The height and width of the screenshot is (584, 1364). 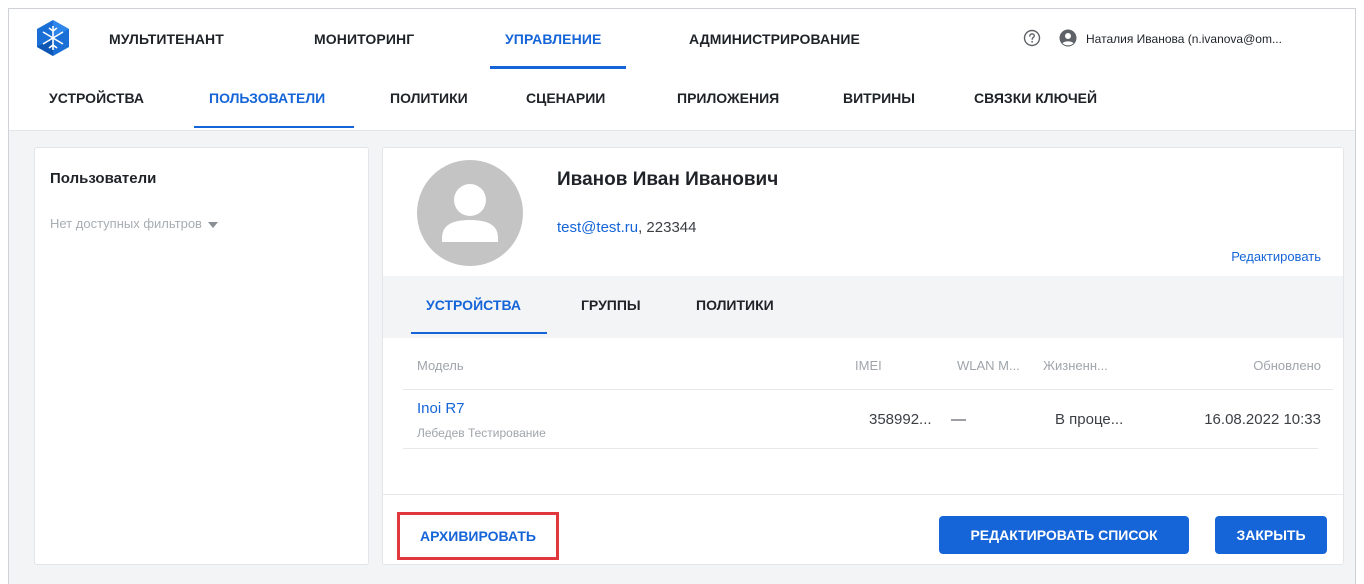 What do you see at coordinates (53, 38) in the screenshot?
I see `app-logo-icon` at bounding box center [53, 38].